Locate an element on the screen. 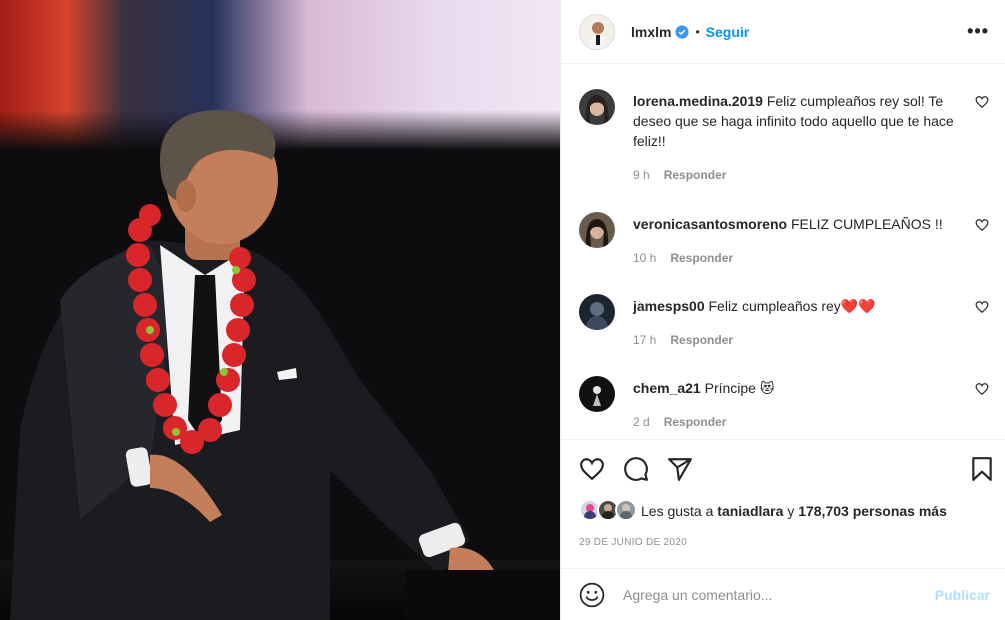 The height and width of the screenshot is (620, 1005). post-date: 29 DE JUNIO DE 2020 is located at coordinates (633, 542).